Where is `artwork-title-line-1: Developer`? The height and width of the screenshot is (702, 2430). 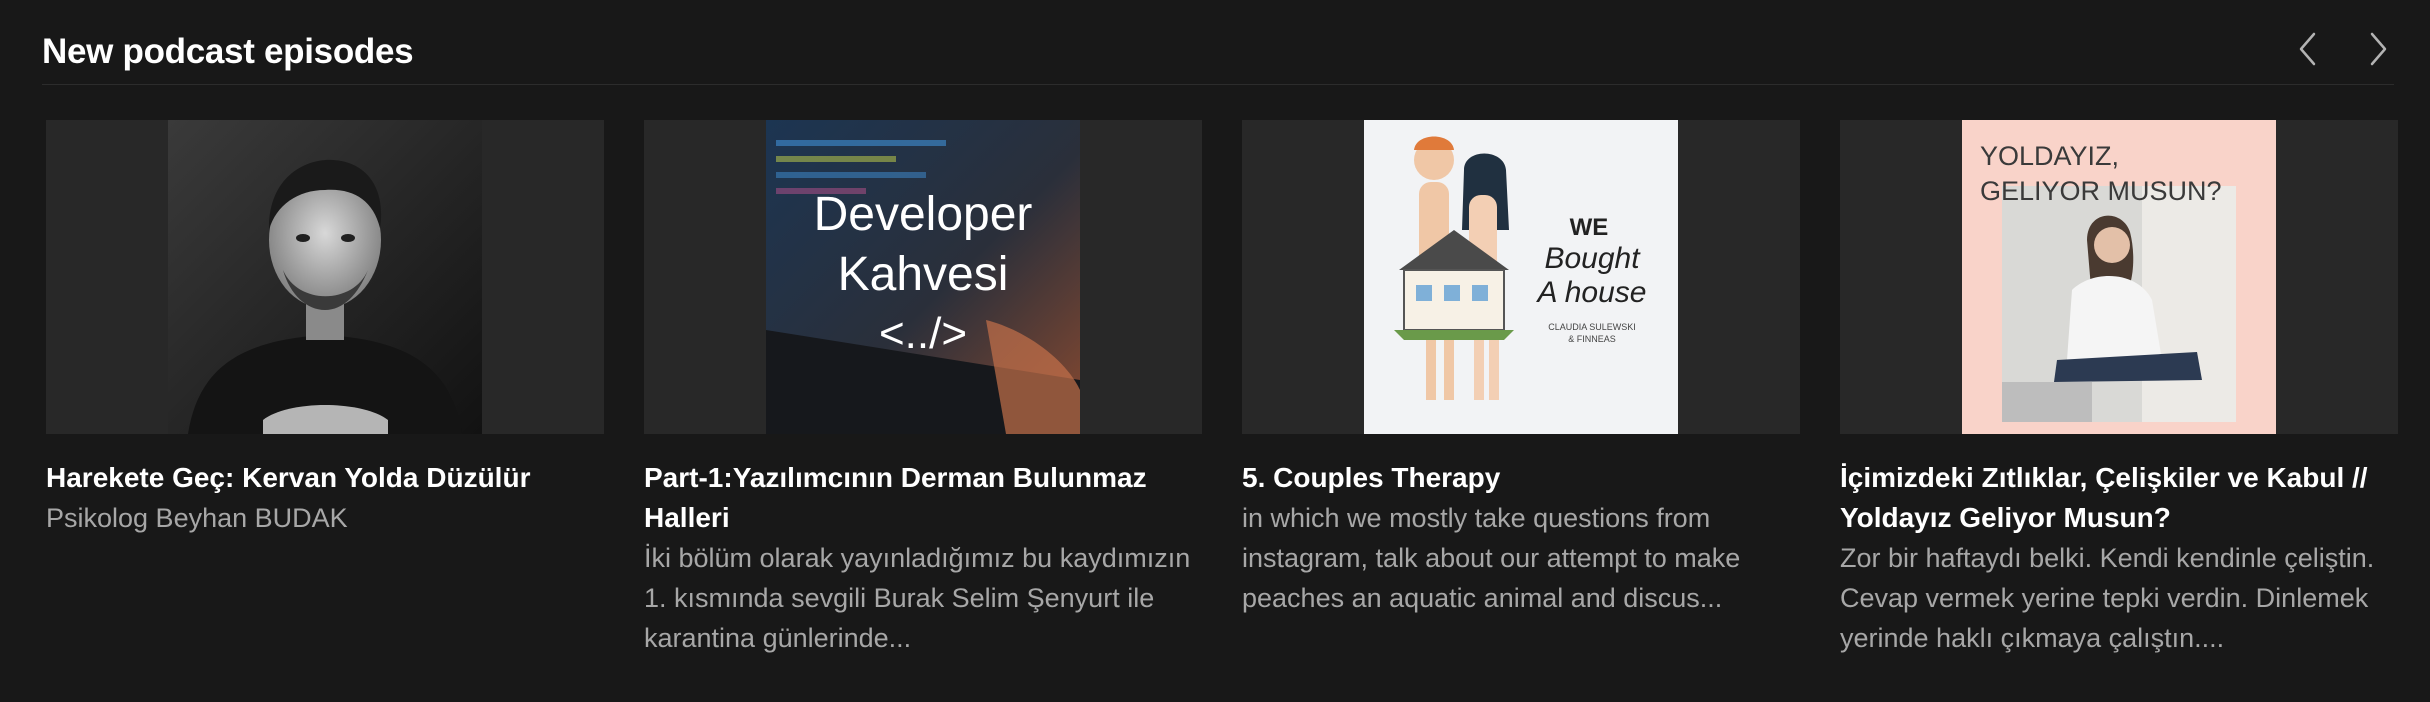 artwork-title-line-1: Developer is located at coordinates (923, 214).